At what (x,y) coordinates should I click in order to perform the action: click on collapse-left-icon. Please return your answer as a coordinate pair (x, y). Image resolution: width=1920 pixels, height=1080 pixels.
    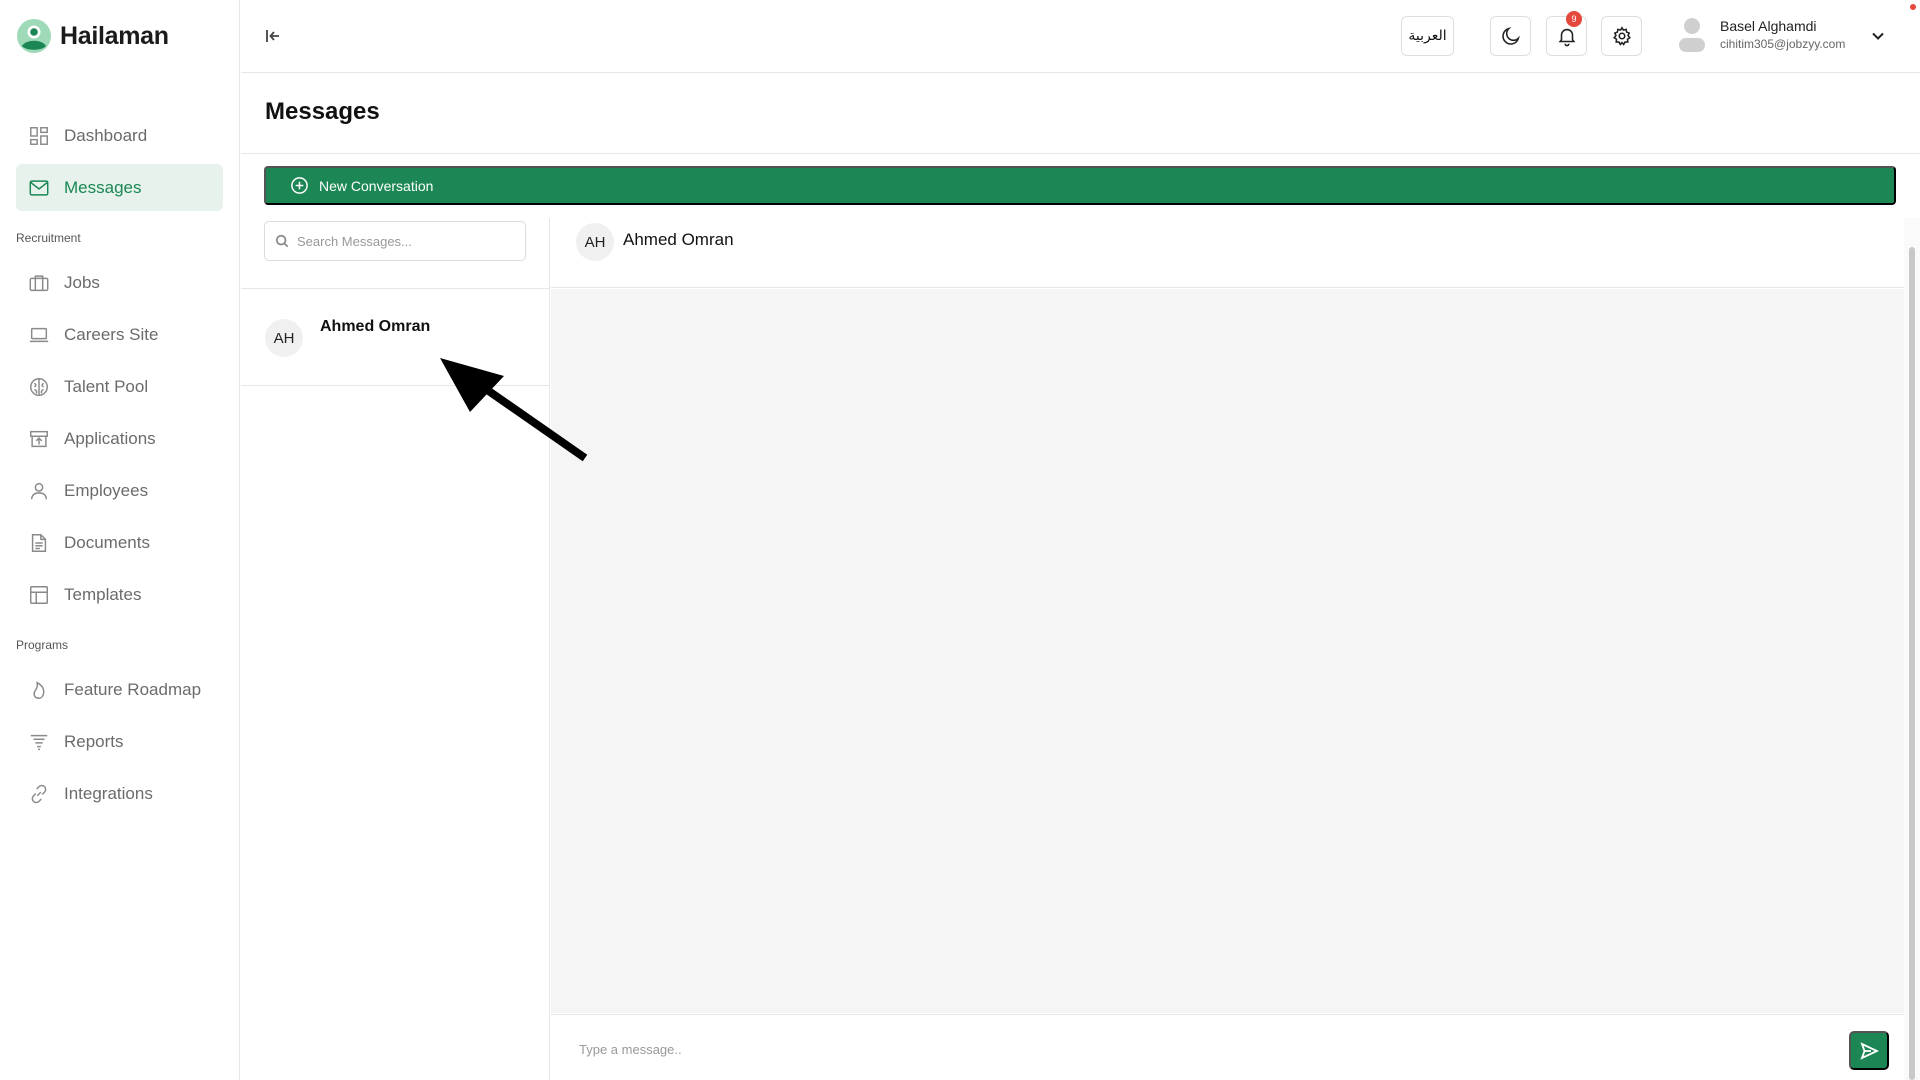
    Looking at the image, I should click on (272, 36).